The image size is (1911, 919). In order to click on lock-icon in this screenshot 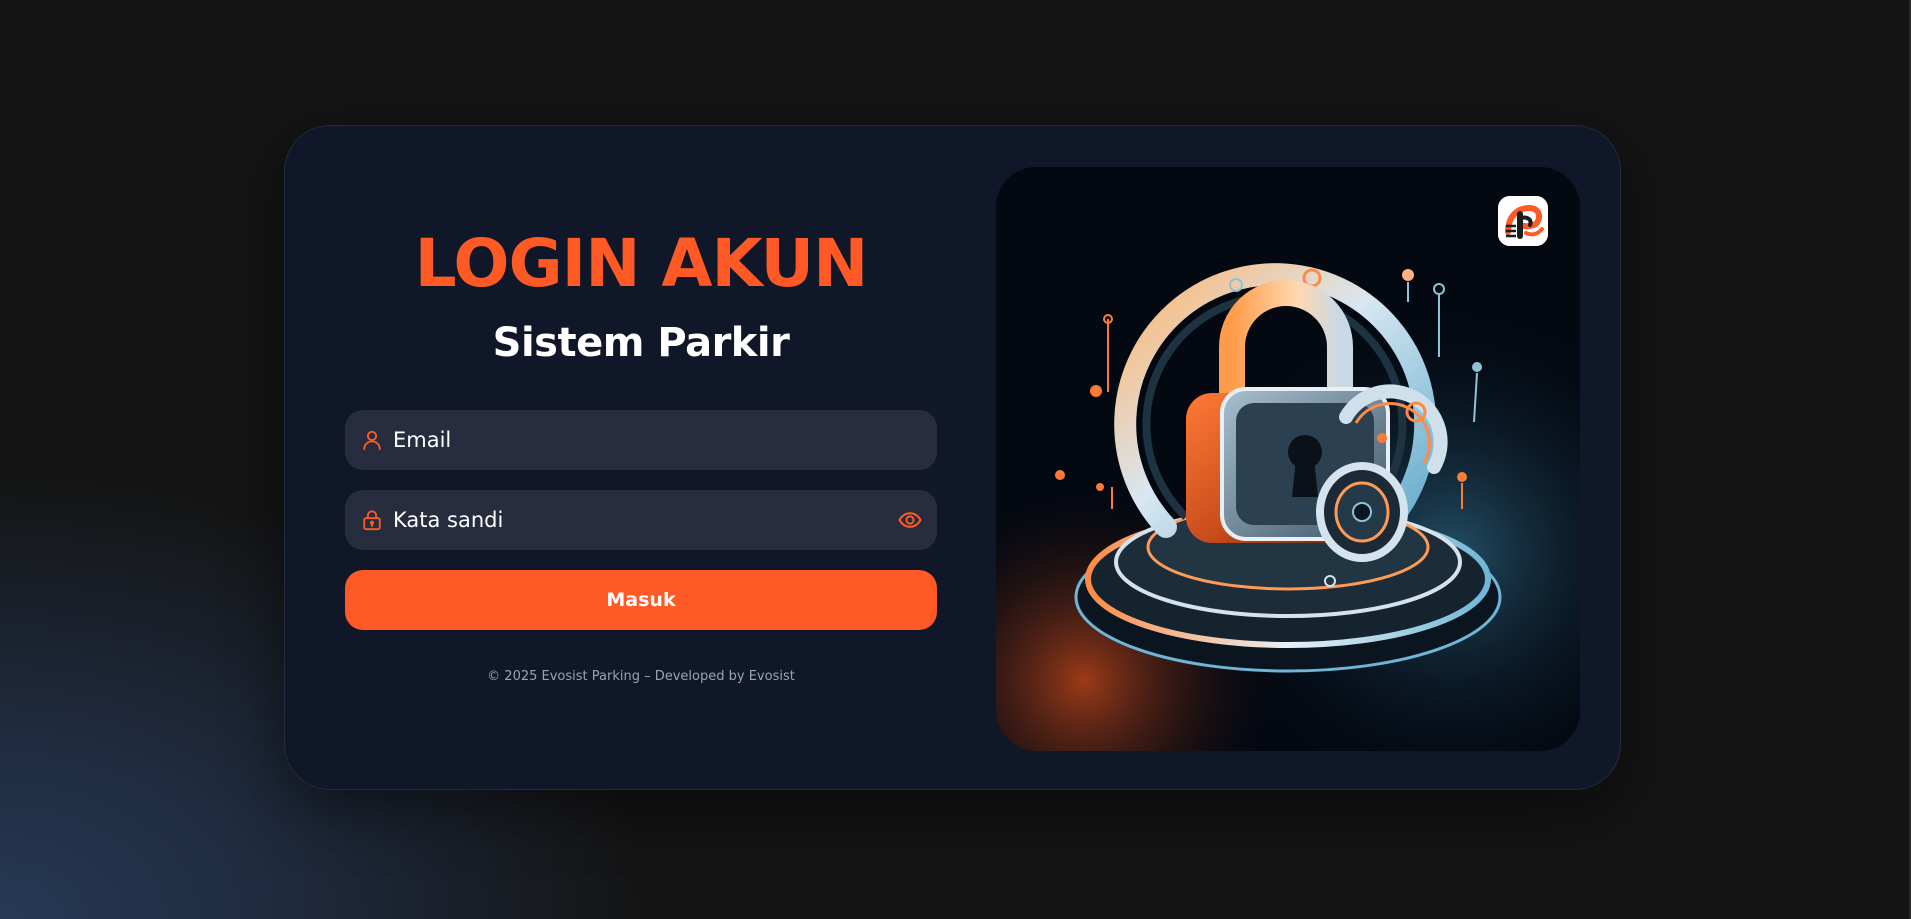, I will do `click(372, 520)`.